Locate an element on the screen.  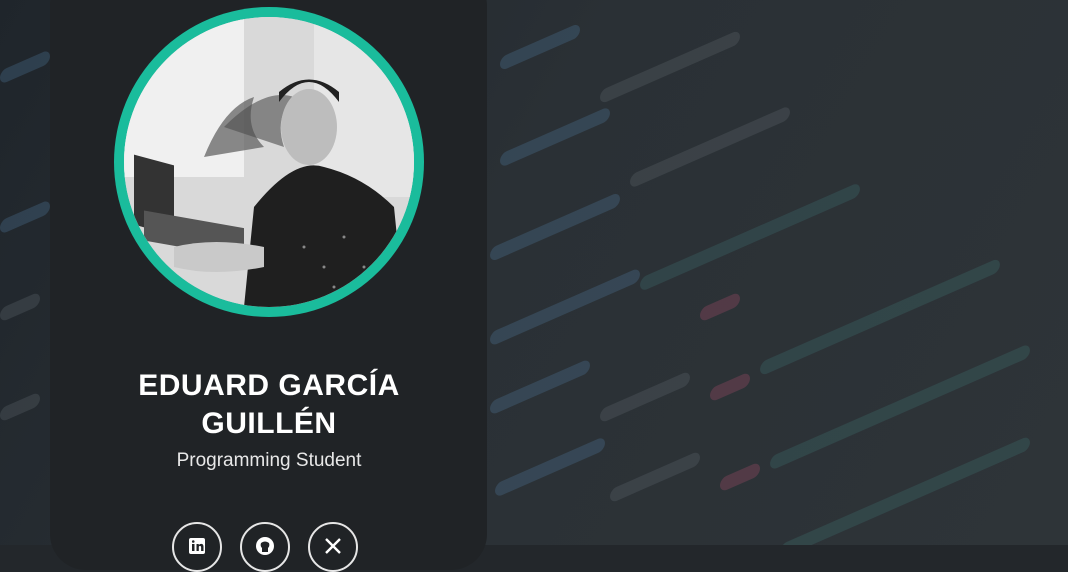
linkedin-link is located at coordinates (197, 547).